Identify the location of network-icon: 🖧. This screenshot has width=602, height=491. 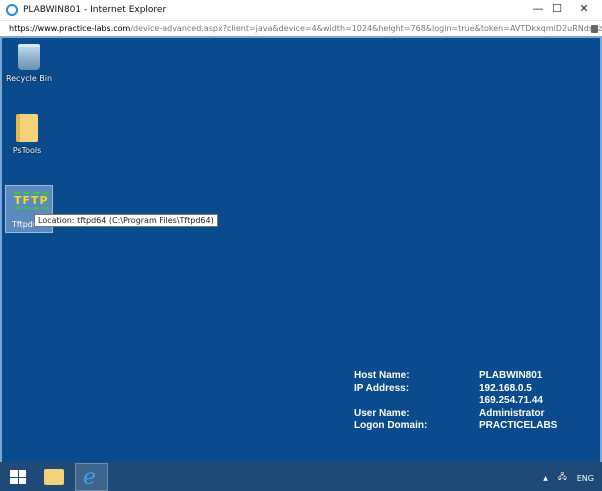
(562, 478).